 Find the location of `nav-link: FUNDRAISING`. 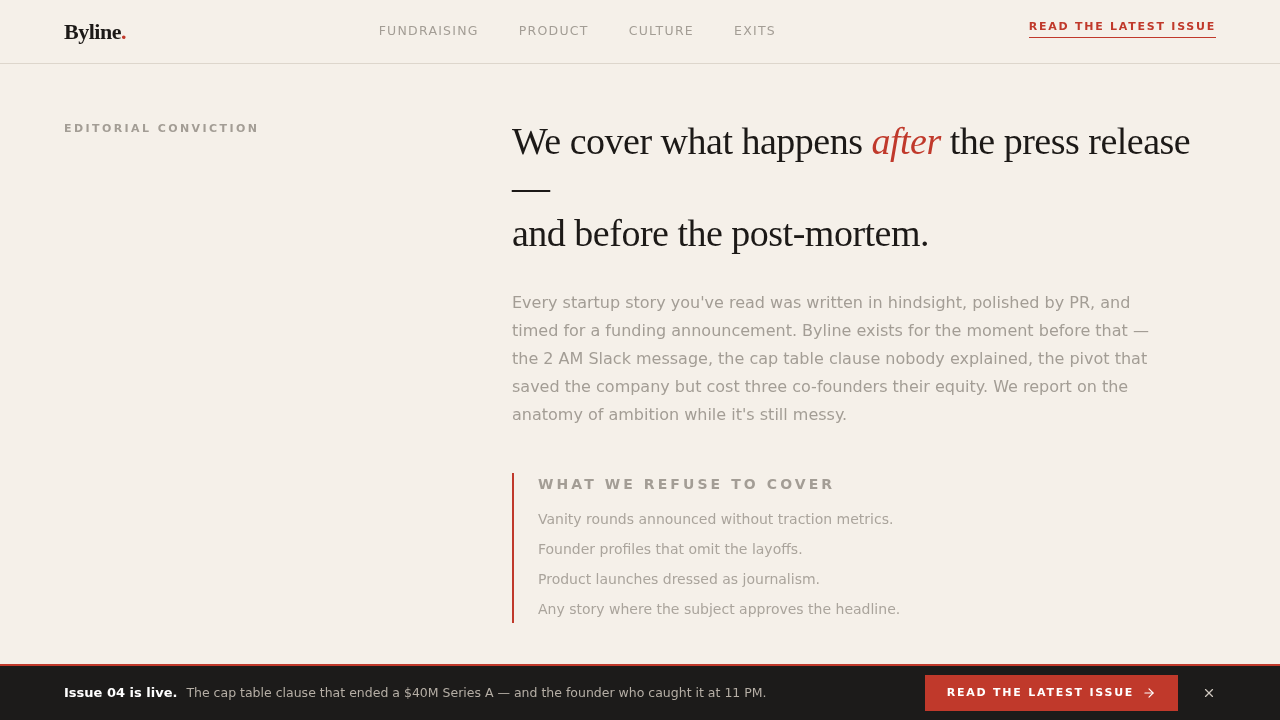

nav-link: FUNDRAISING is located at coordinates (428, 31).